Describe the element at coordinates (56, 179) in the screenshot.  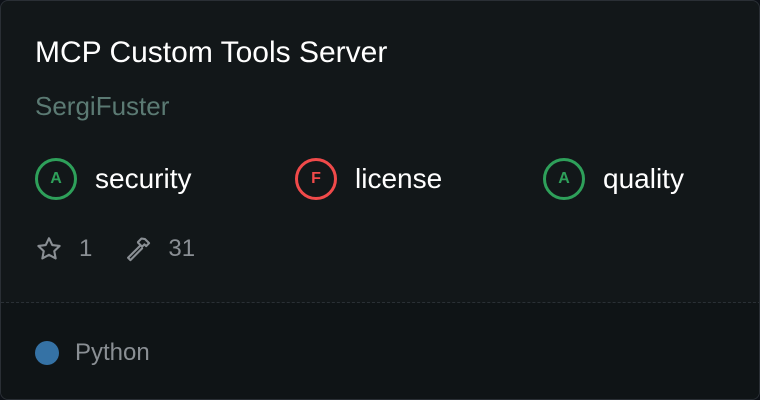
I see `security-grade: A` at that location.